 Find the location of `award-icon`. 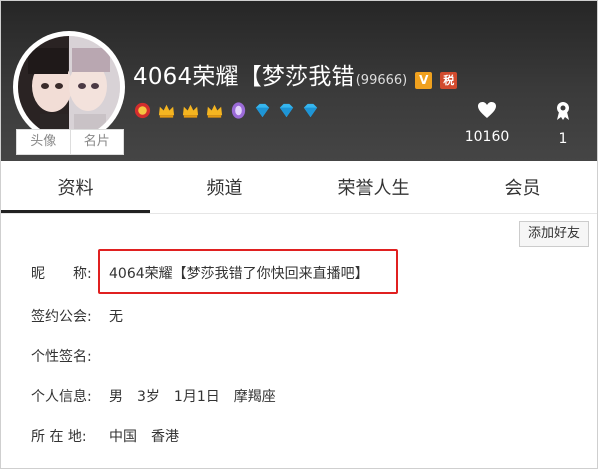

award-icon is located at coordinates (563, 111).